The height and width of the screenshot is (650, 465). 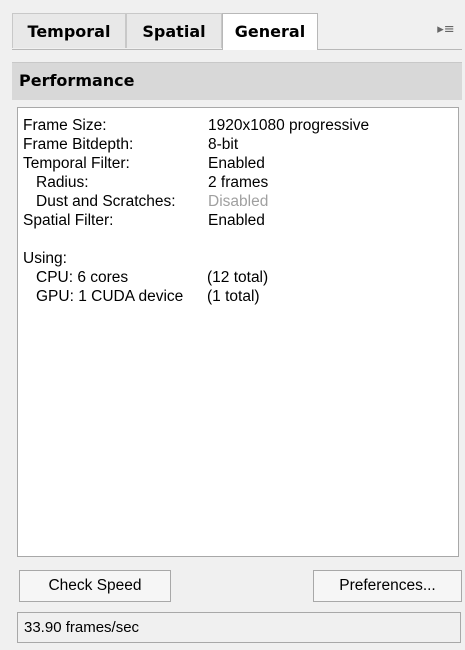 I want to click on tab-bar: Temporal Spatial General ▸≡, so click(x=237, y=31).